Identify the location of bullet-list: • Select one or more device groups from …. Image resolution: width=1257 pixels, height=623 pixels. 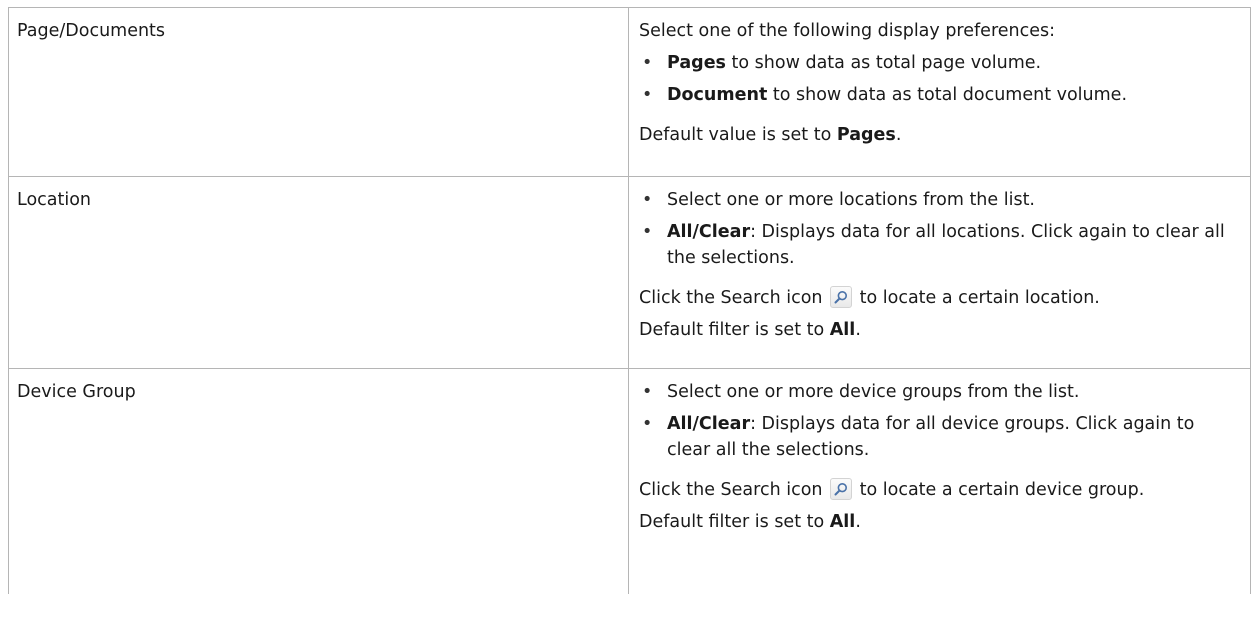
(939, 421).